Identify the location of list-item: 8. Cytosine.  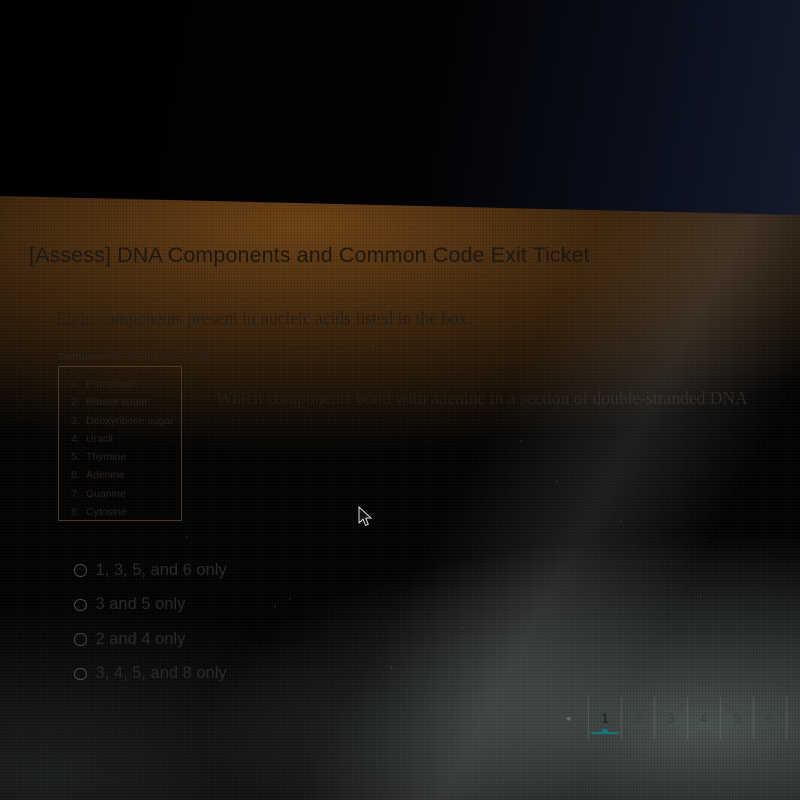
(126, 512).